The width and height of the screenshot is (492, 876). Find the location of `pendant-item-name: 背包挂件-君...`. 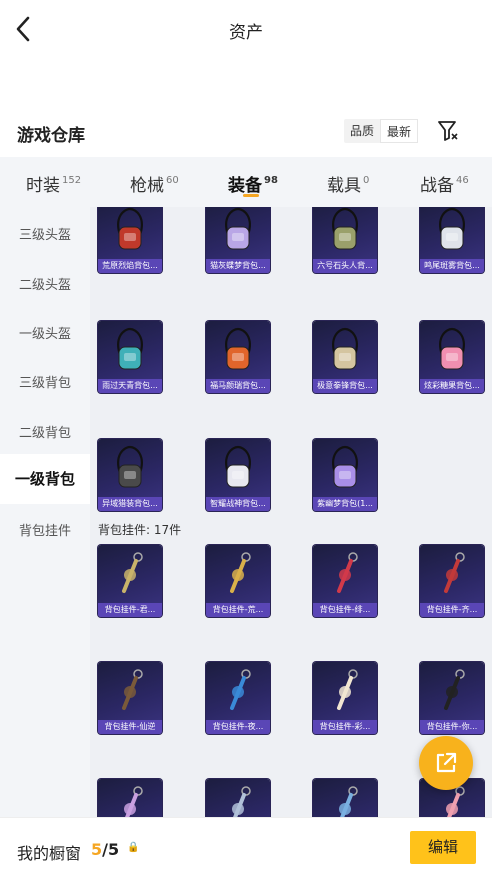

pendant-item-name: 背包挂件-君... is located at coordinates (130, 610).